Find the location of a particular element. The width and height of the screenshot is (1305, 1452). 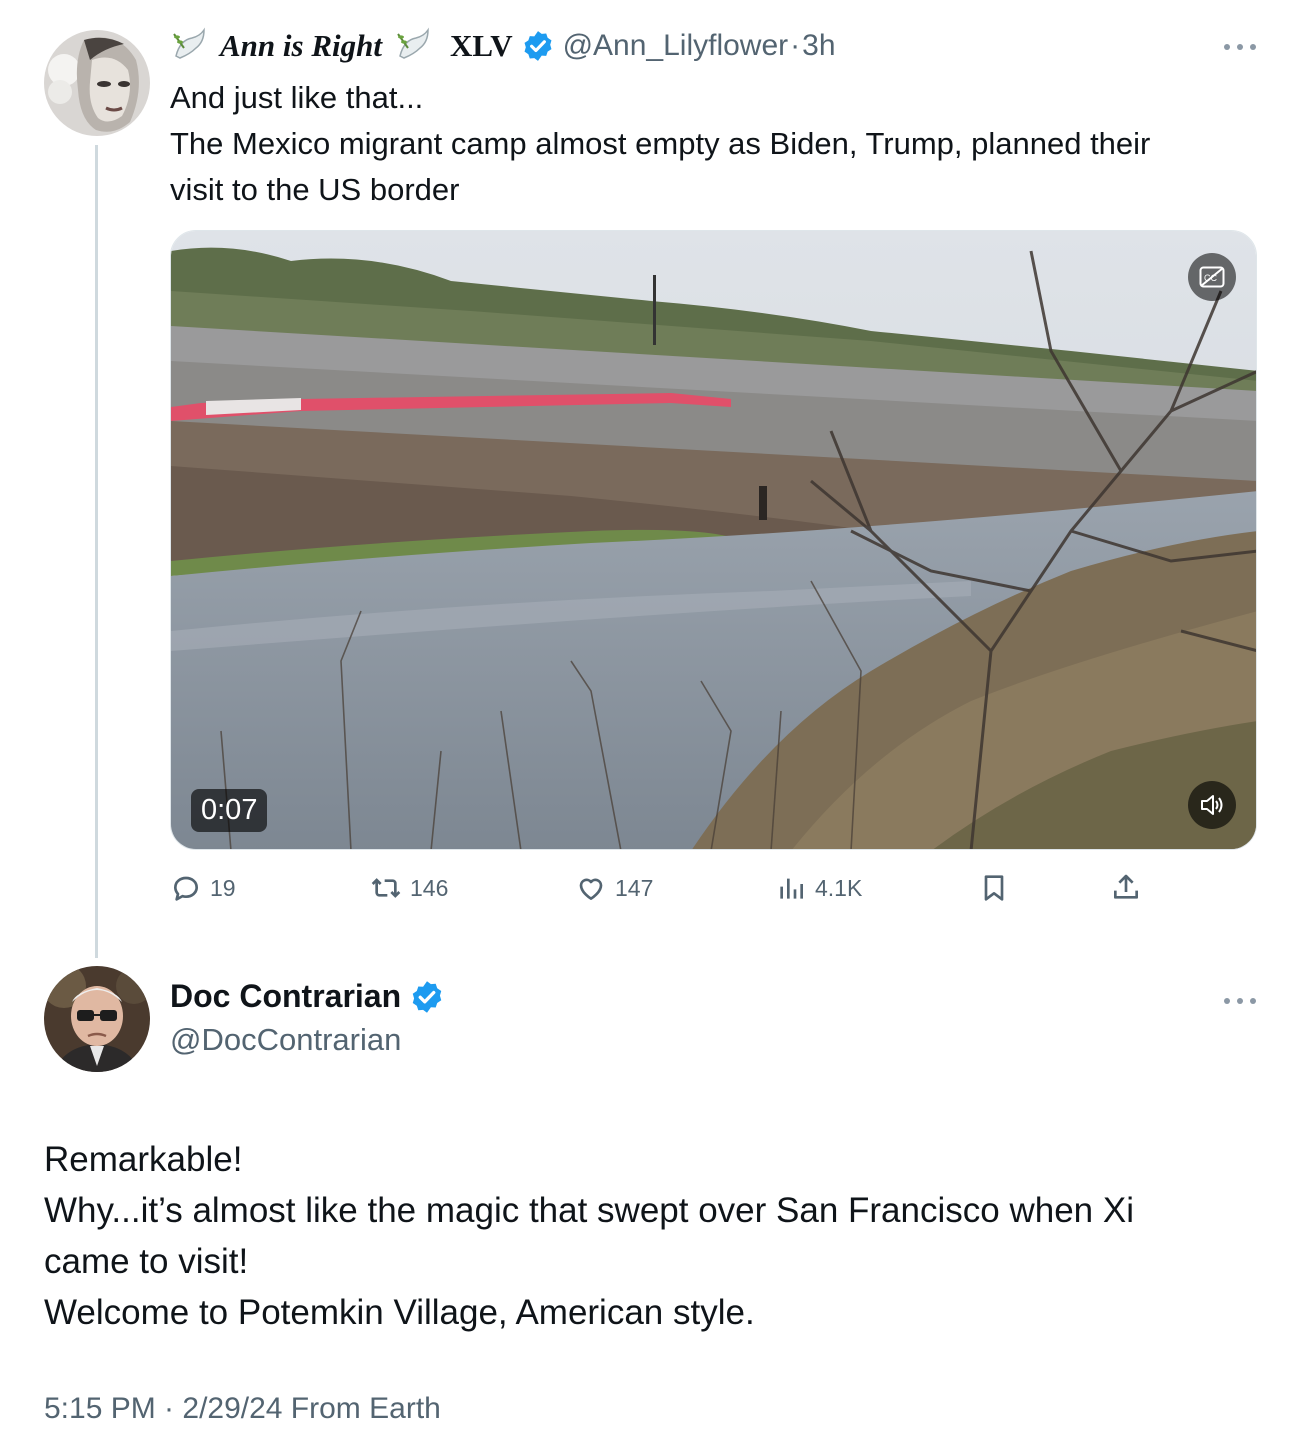

reply-timestamp: 5:15 PM · 2/29/24 From Earth is located at coordinates (242, 1409).